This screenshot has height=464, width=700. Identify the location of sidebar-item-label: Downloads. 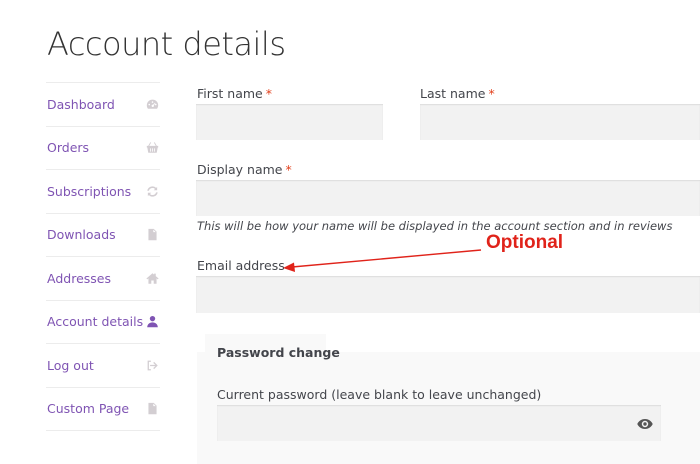
(81, 235).